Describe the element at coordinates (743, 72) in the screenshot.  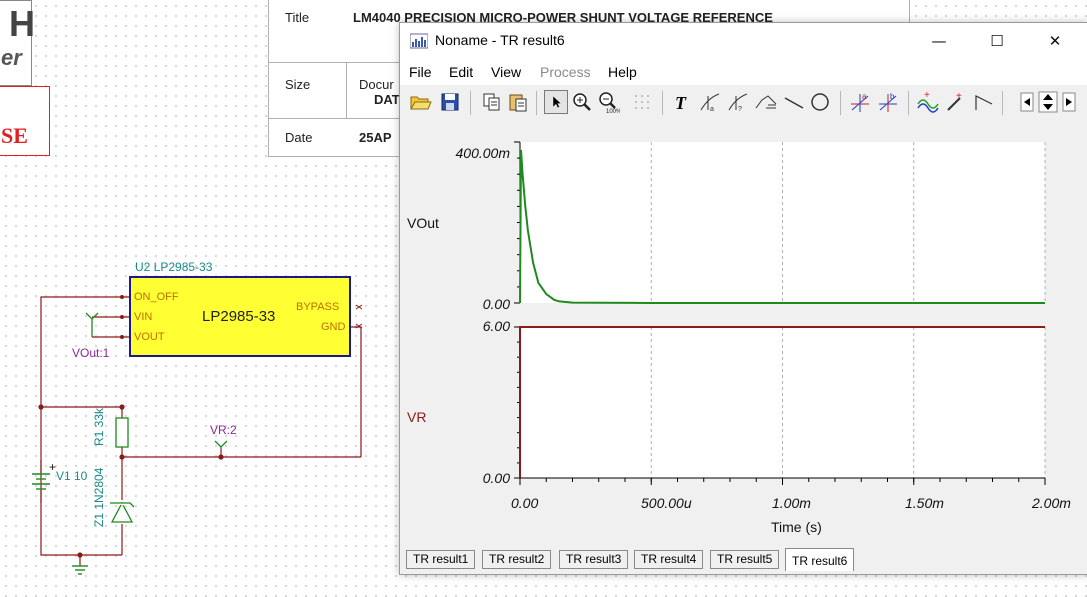
I see `menu-bar: File Edit View Process Help` at that location.